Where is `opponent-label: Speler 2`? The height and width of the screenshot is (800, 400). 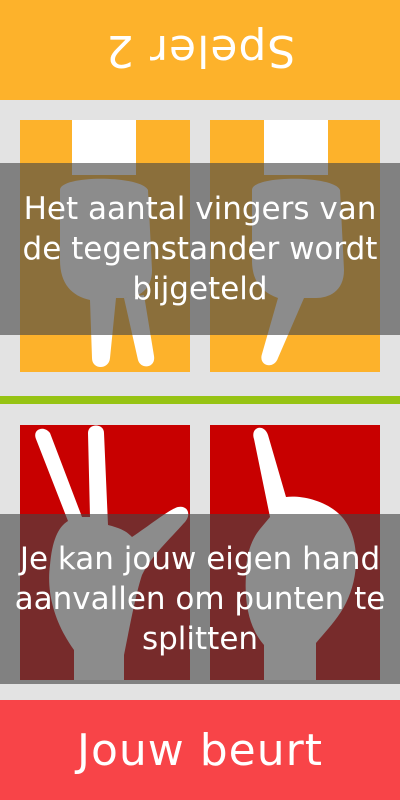
opponent-label: Speler 2 is located at coordinates (200, 50).